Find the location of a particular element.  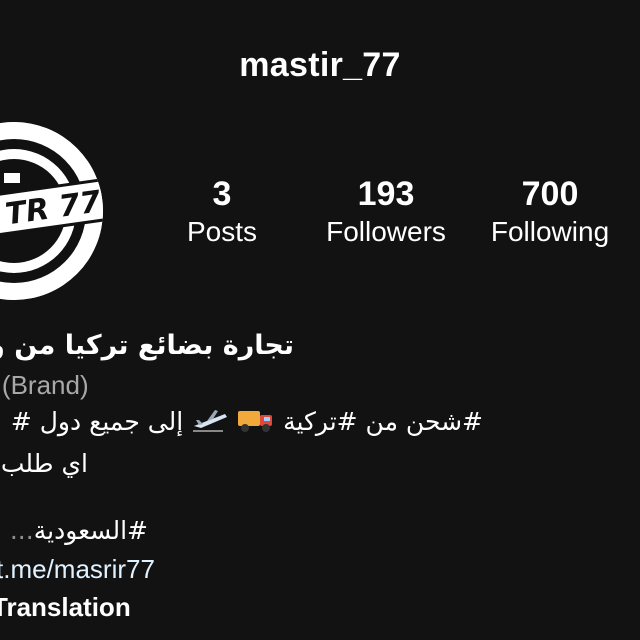

posts-label: Posts is located at coordinates (222, 231).